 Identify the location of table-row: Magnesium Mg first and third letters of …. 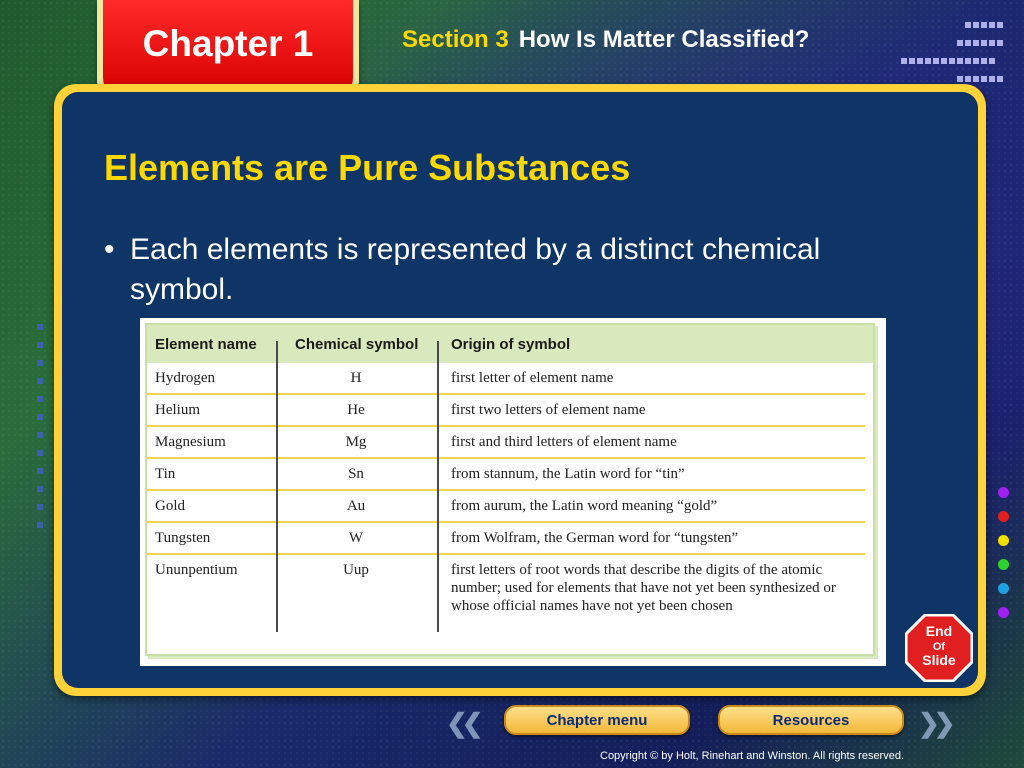
(506, 443).